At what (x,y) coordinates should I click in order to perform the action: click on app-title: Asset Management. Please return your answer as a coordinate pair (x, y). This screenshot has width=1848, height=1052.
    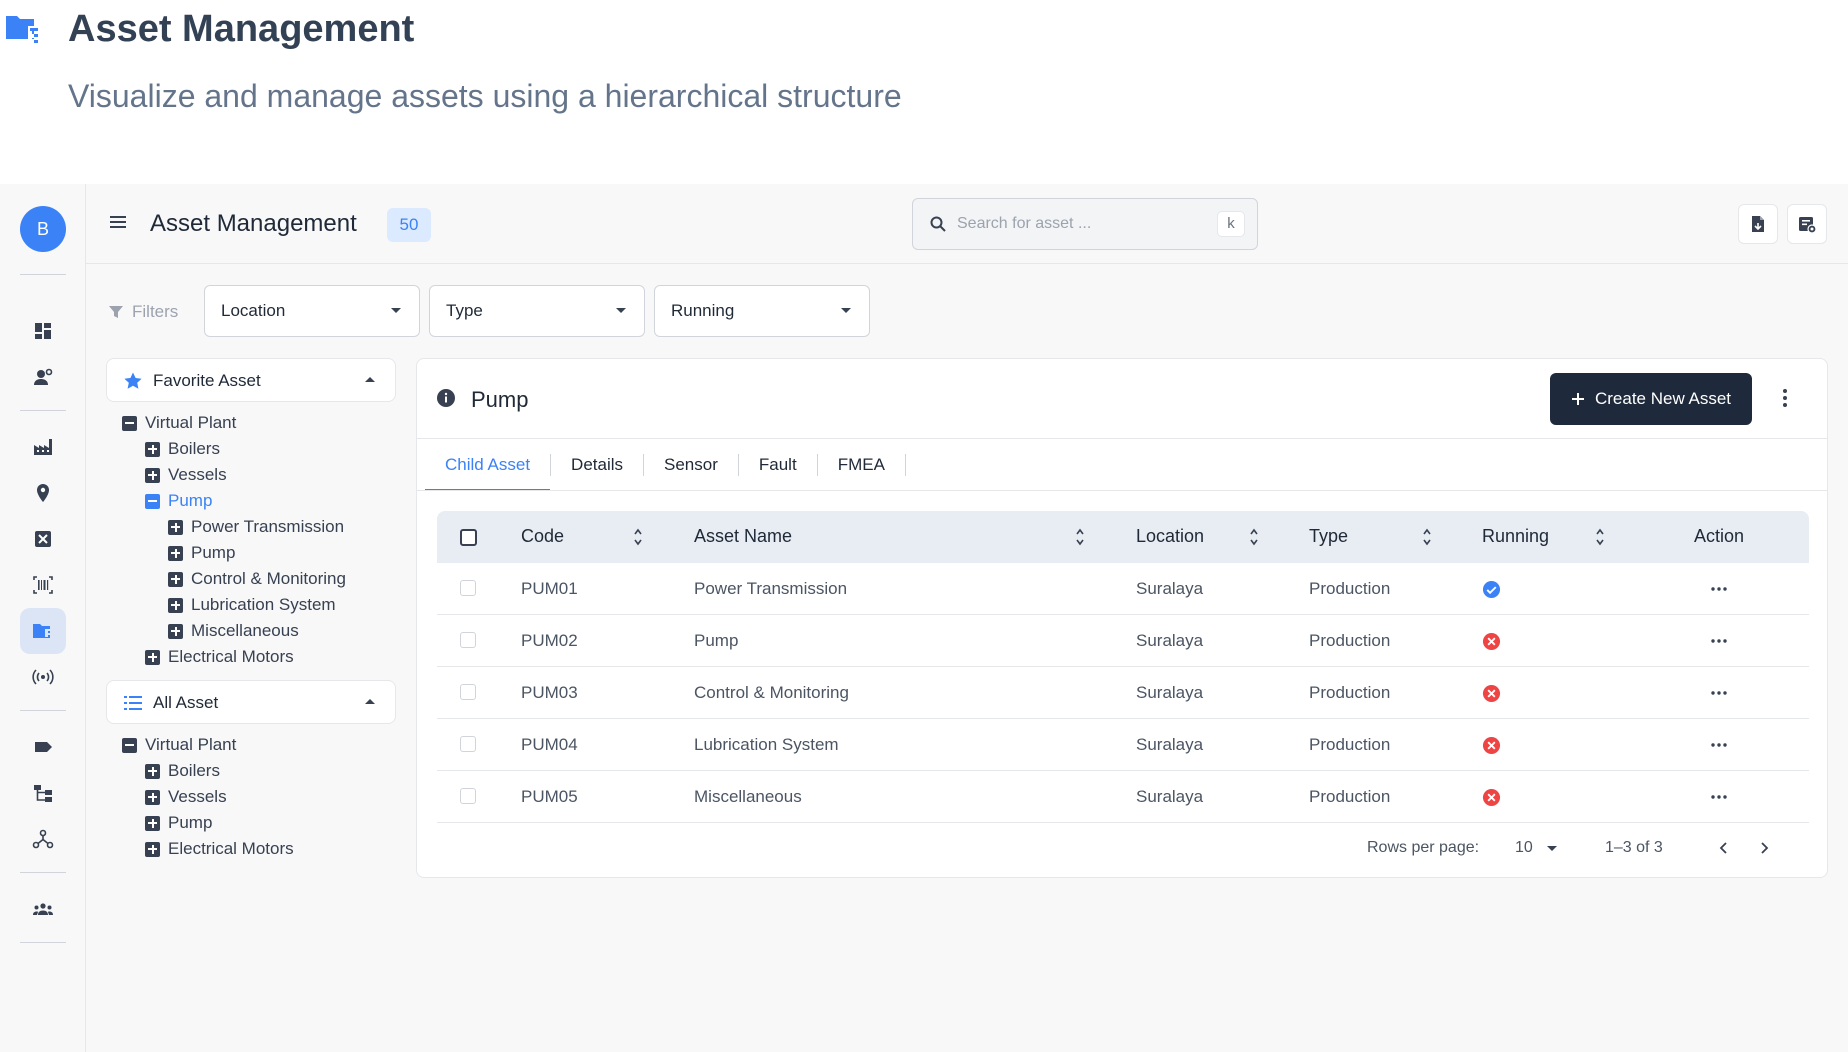
    Looking at the image, I should click on (253, 223).